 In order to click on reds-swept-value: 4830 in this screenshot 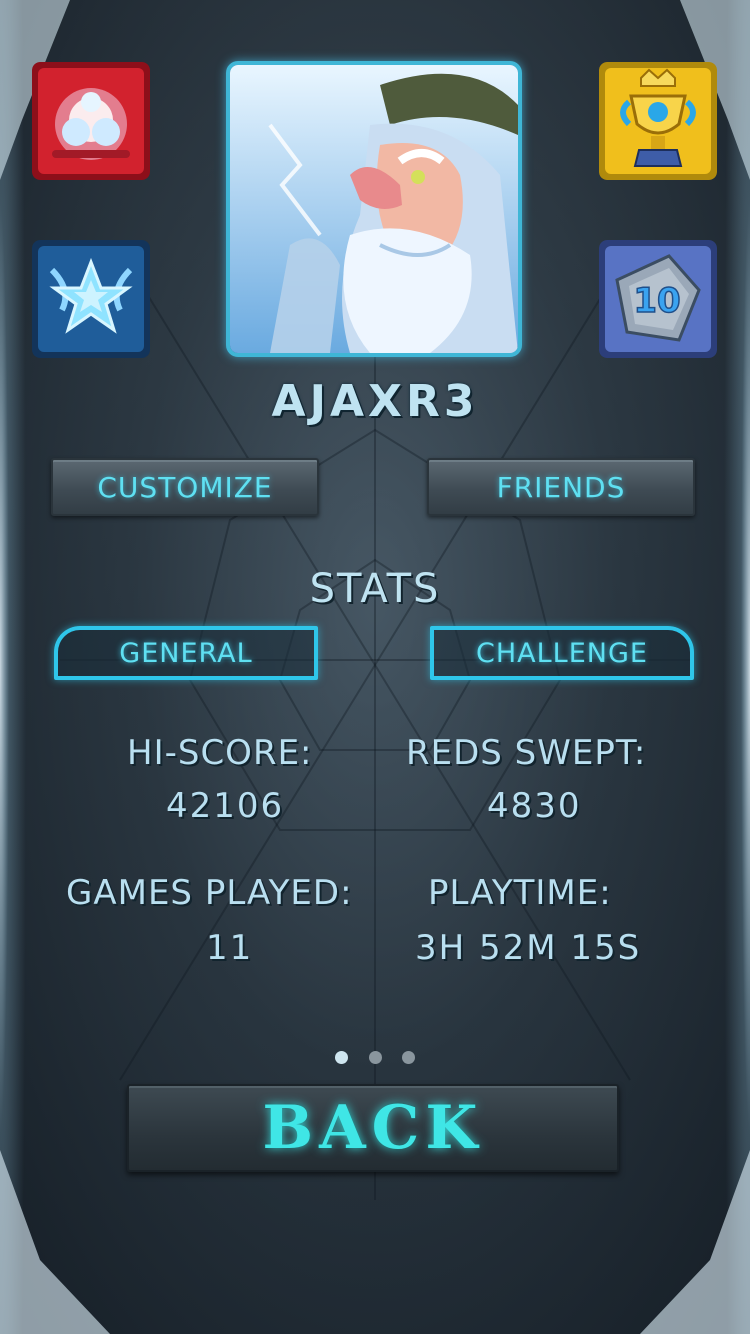, I will do `click(534, 806)`.